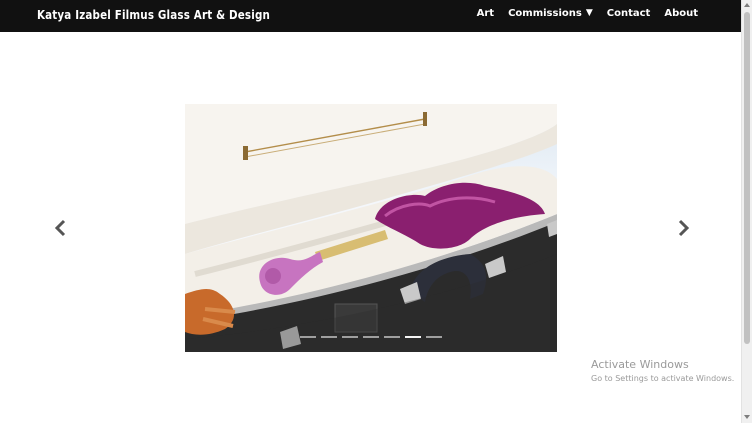  Describe the element at coordinates (663, 378) in the screenshot. I see `watermark-subtitle: Go to Settings to activate Windows.` at that location.